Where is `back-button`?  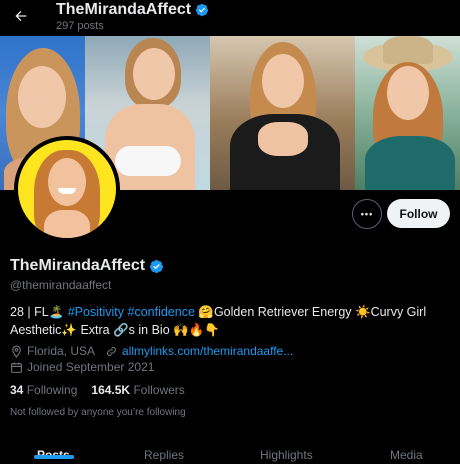 back-button is located at coordinates (21, 16).